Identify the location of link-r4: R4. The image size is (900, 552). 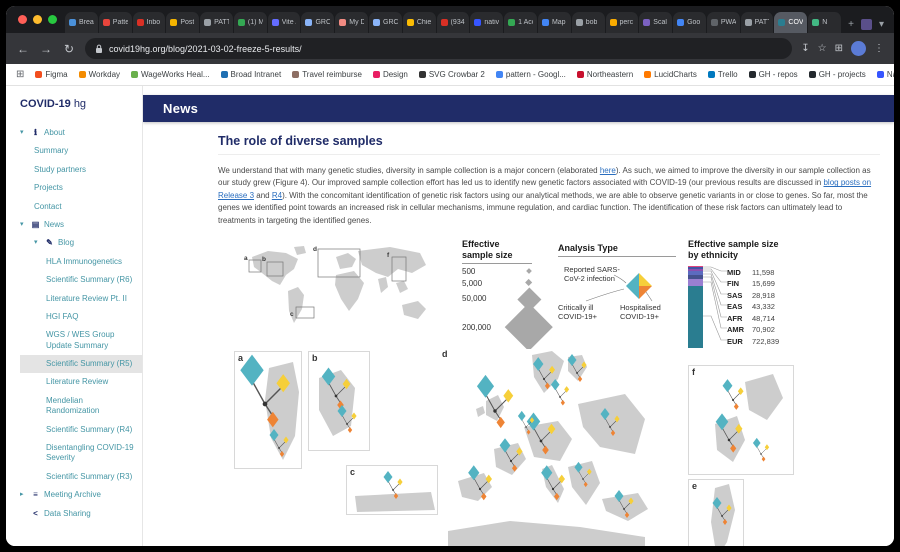
(277, 195).